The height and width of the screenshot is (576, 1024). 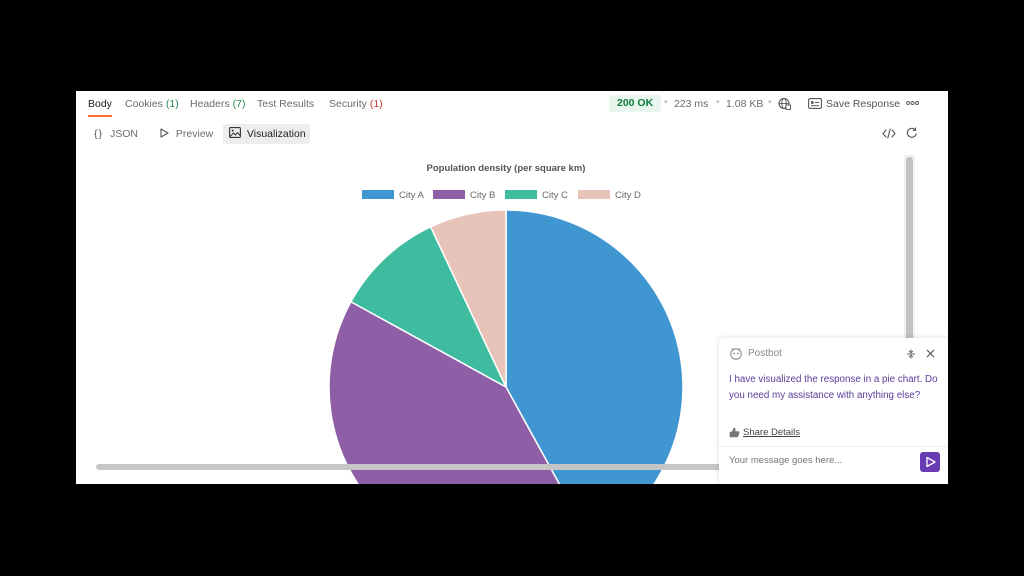 I want to click on divider, so click(x=833, y=446).